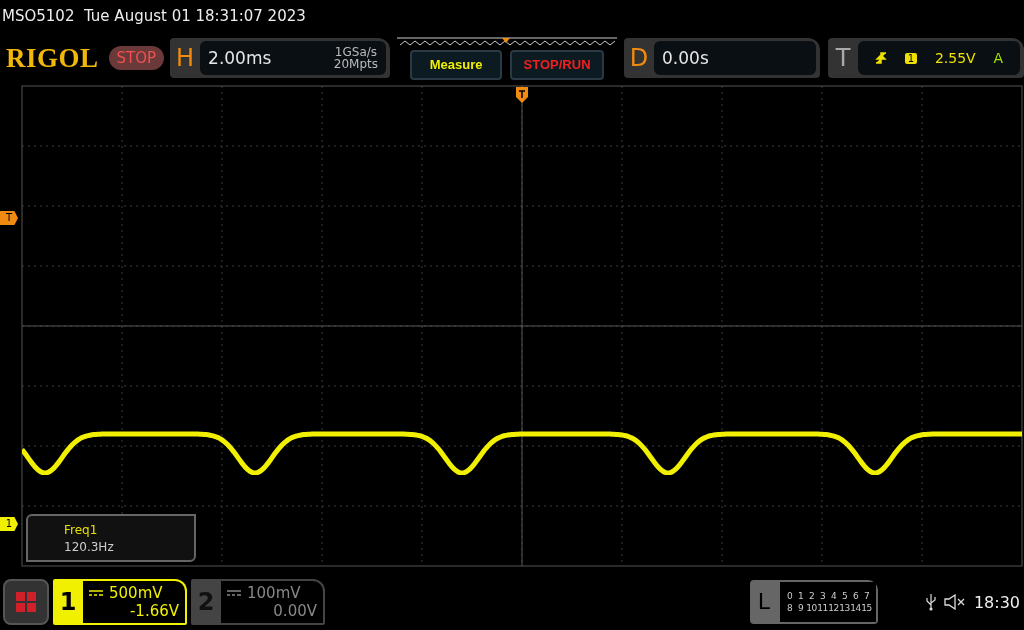 The width and height of the screenshot is (1024, 630). I want to click on trigger-label: T, so click(843, 58).